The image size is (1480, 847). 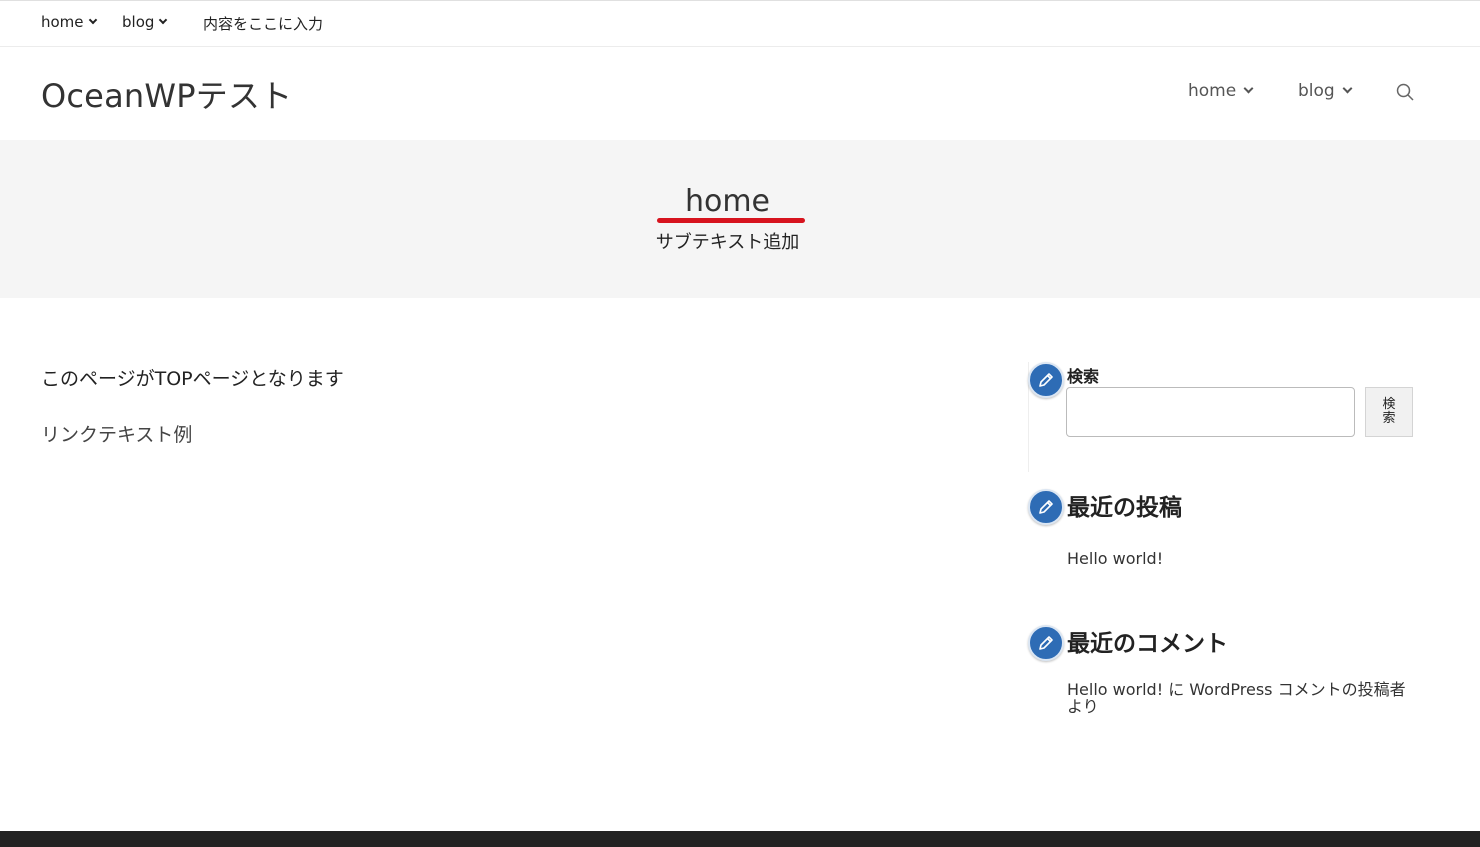 What do you see at coordinates (727, 201) in the screenshot?
I see `page-title: home` at bounding box center [727, 201].